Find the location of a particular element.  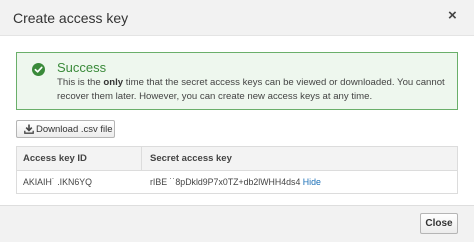

column-divider is located at coordinates (141, 159).